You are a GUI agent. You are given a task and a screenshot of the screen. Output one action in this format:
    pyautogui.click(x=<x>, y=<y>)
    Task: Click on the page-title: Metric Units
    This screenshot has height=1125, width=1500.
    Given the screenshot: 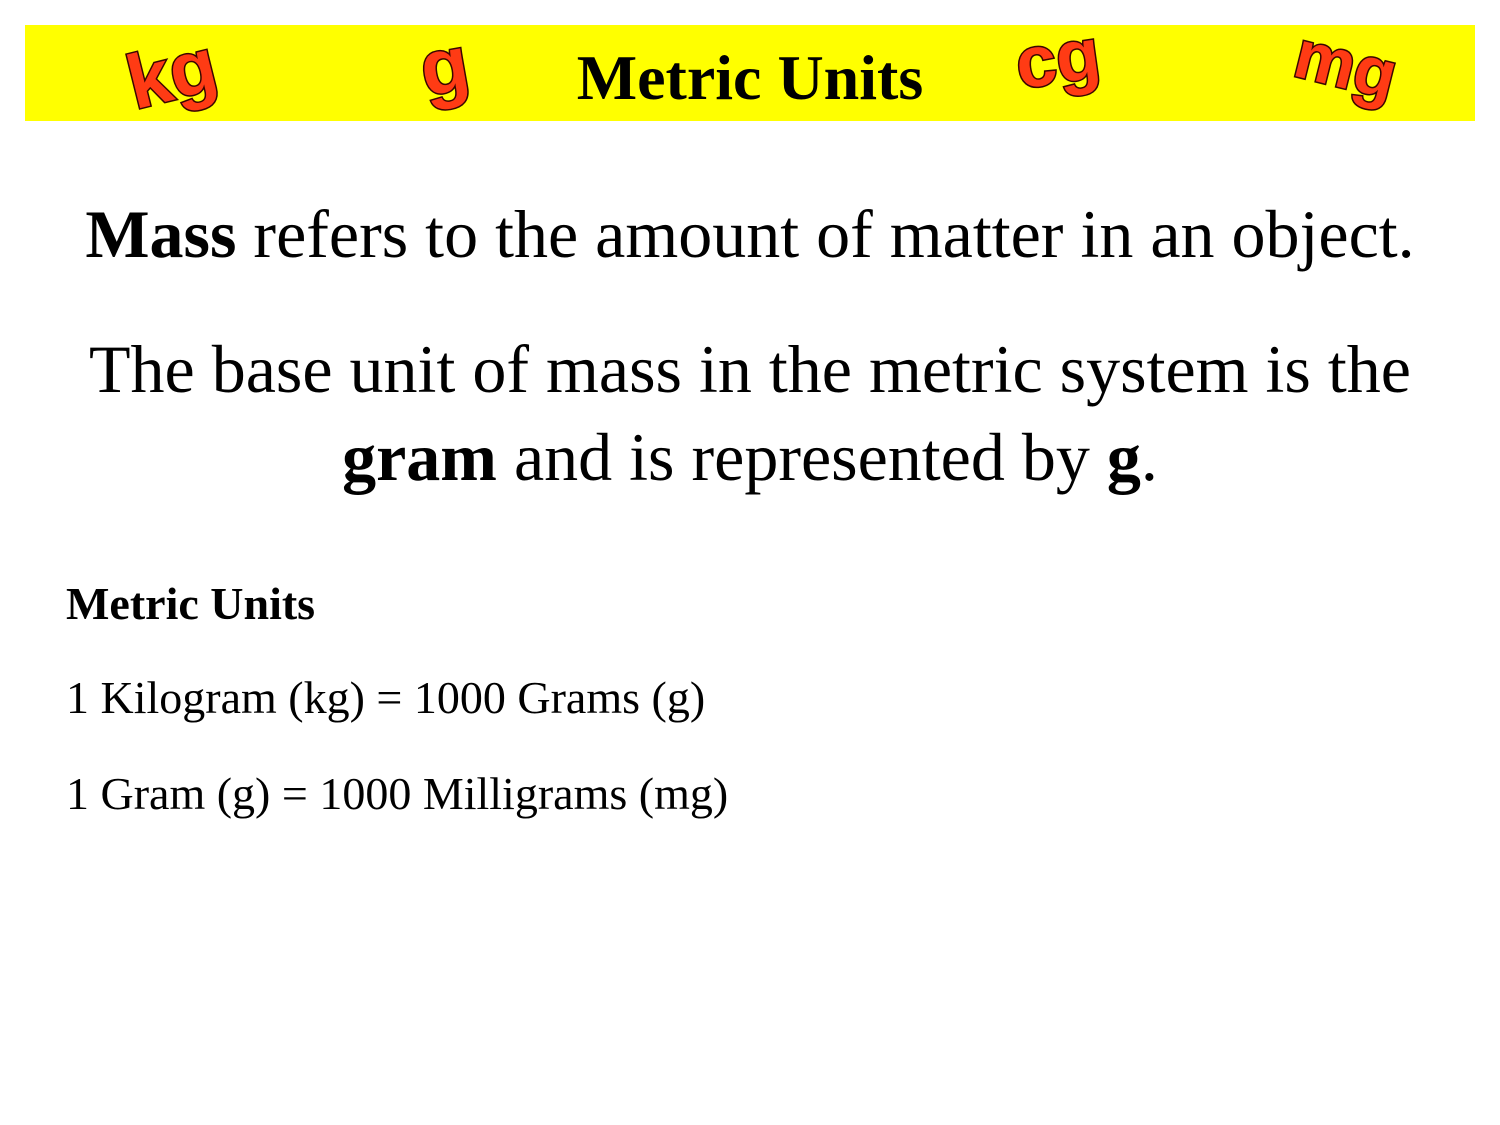 What is the action you would take?
    pyautogui.click(x=750, y=77)
    